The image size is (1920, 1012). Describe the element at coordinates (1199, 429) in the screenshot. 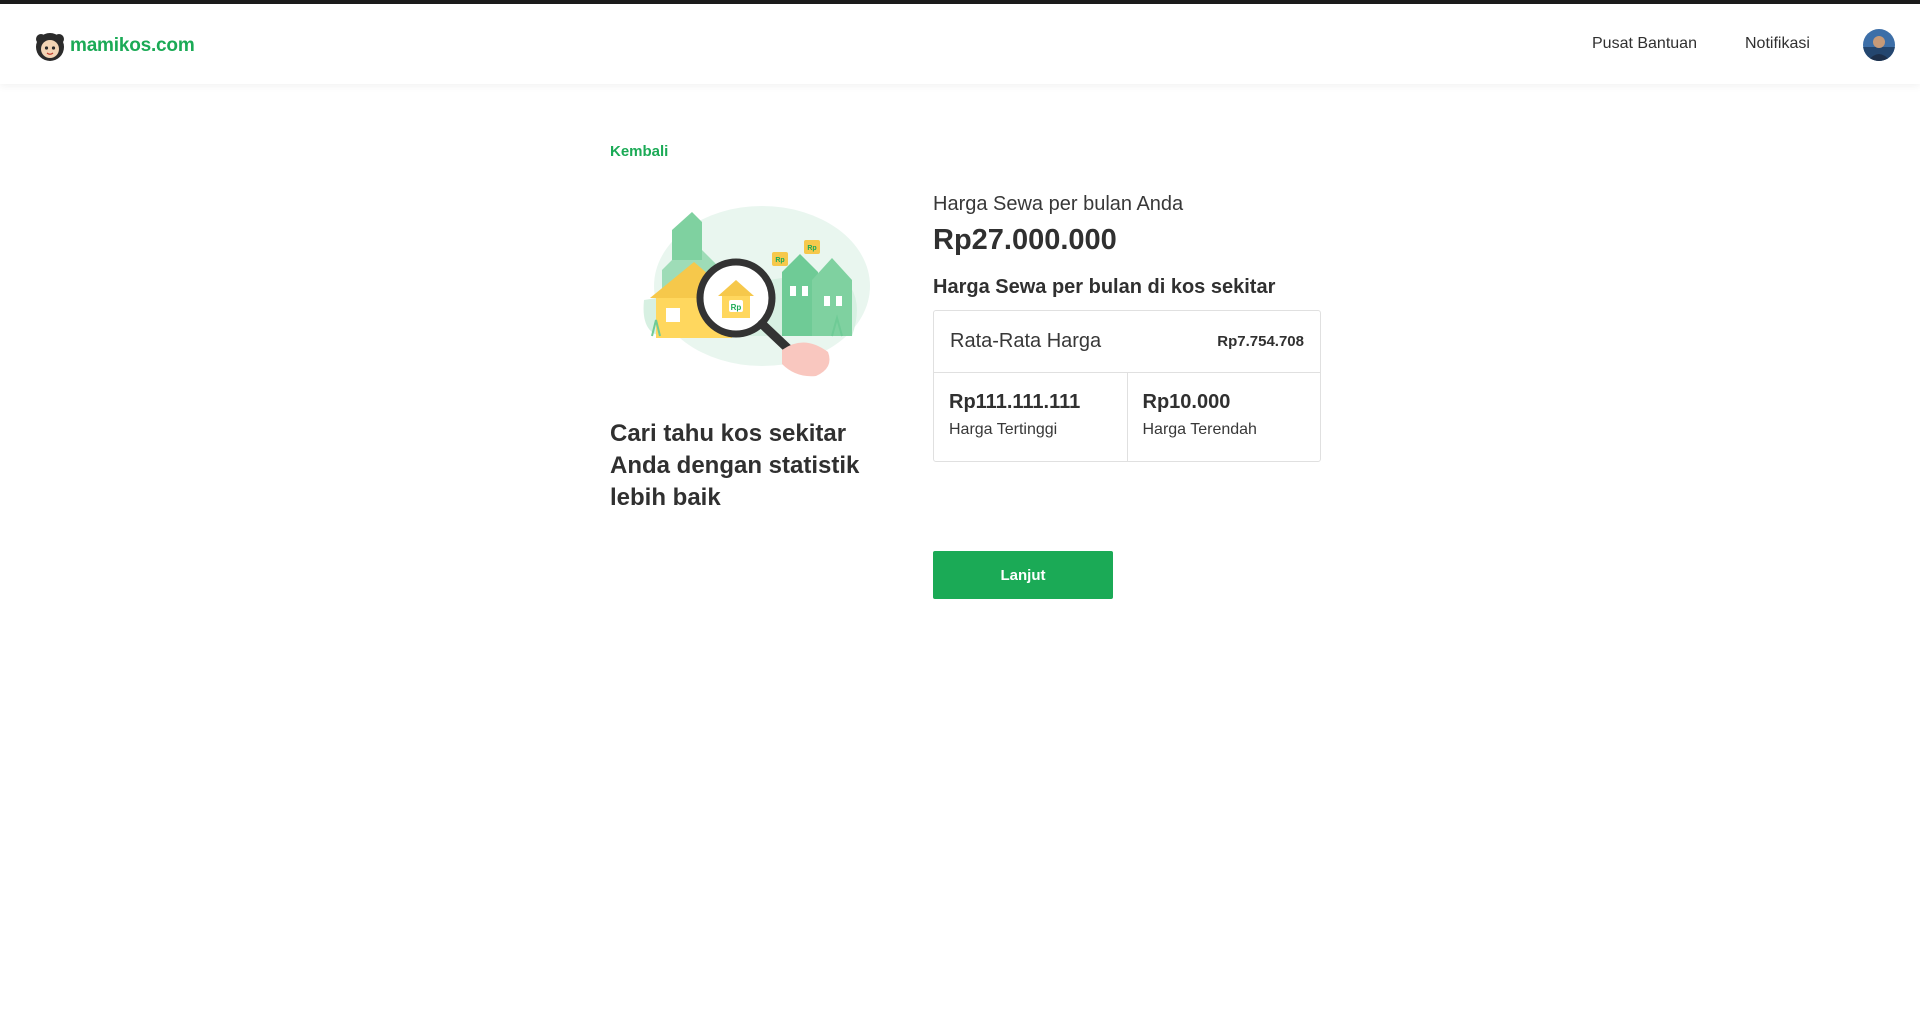

I see `lowest-price-label: Harga Terendah` at that location.